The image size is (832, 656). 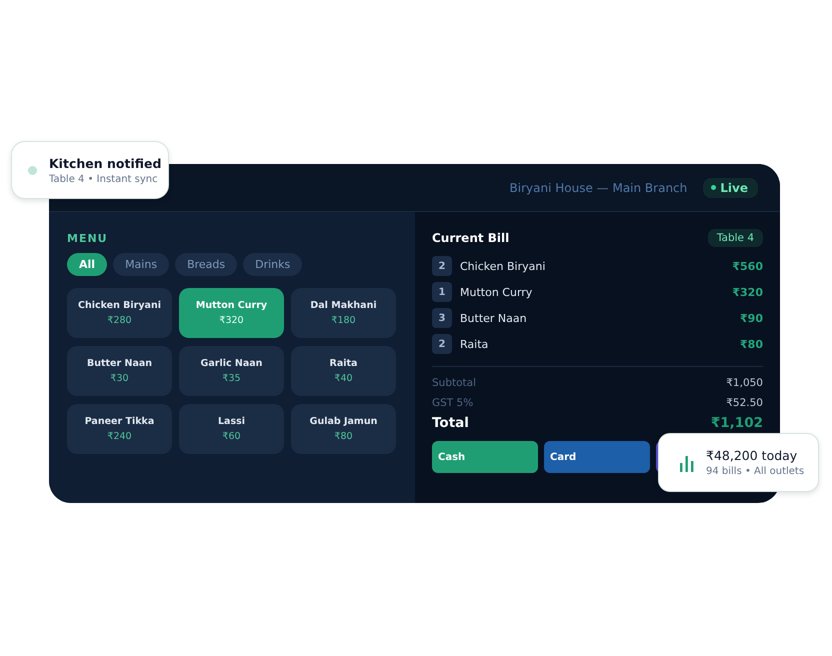 What do you see at coordinates (232, 421) in the screenshot?
I see `item-name: Lassi` at bounding box center [232, 421].